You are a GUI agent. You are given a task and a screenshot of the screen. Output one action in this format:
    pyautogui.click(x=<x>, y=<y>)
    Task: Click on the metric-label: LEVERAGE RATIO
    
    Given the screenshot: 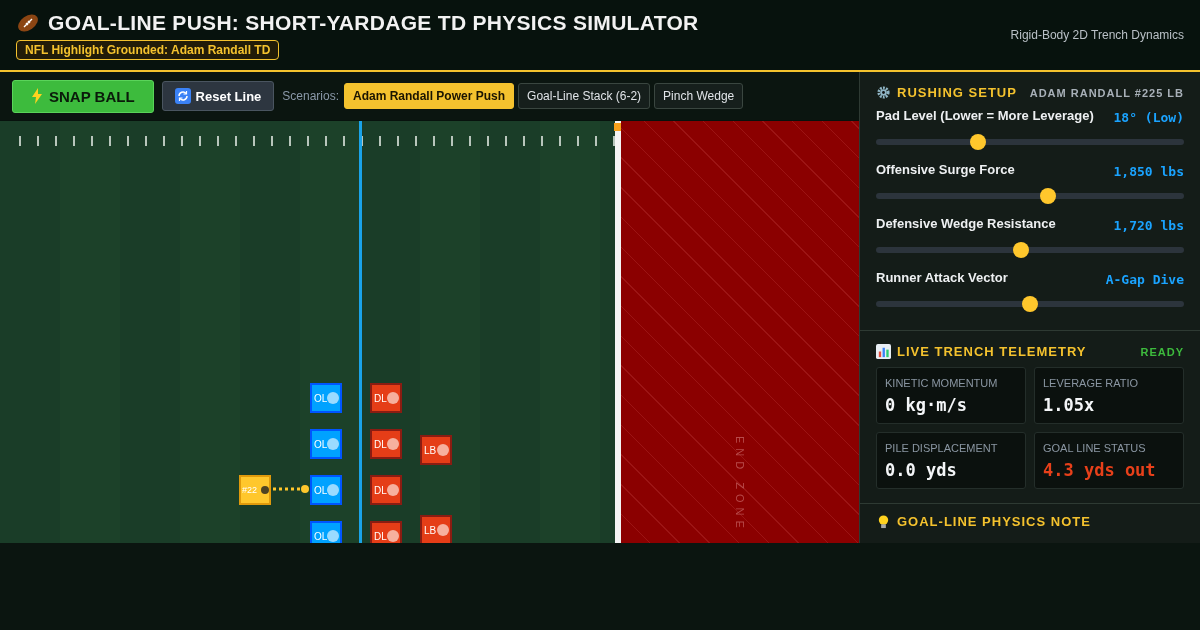 What is the action you would take?
    pyautogui.click(x=1091, y=383)
    